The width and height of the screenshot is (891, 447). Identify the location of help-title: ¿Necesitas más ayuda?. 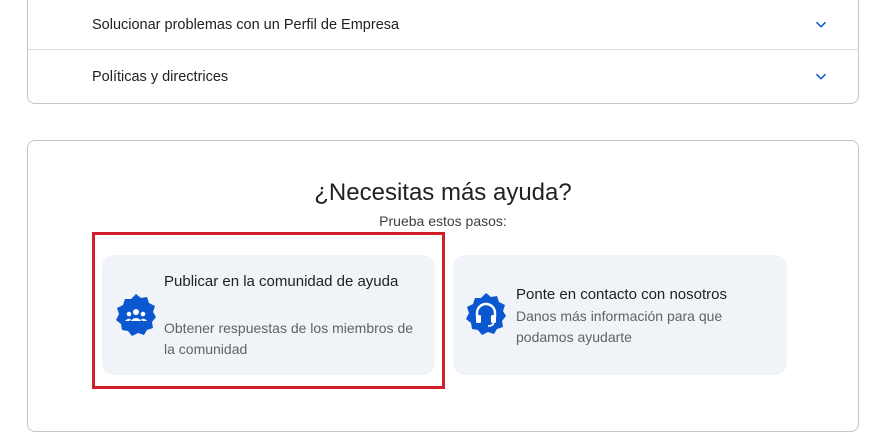
(443, 192).